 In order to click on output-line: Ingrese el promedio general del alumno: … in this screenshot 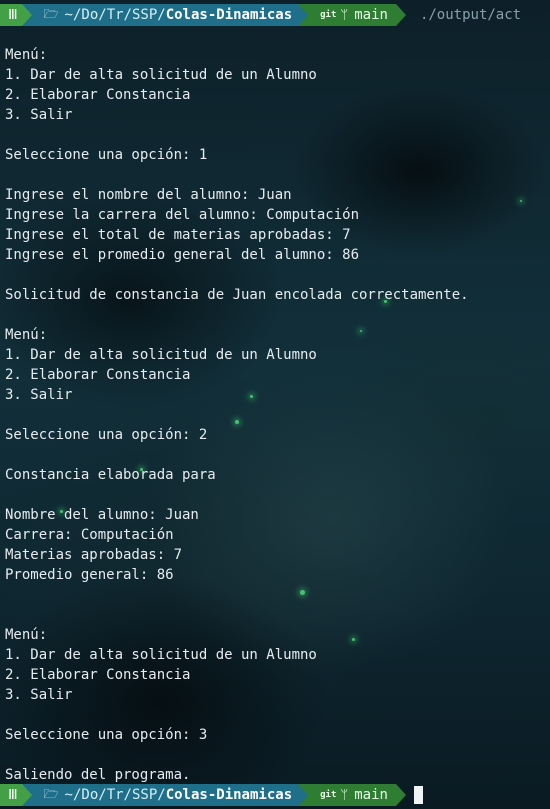, I will do `click(182, 255)`.